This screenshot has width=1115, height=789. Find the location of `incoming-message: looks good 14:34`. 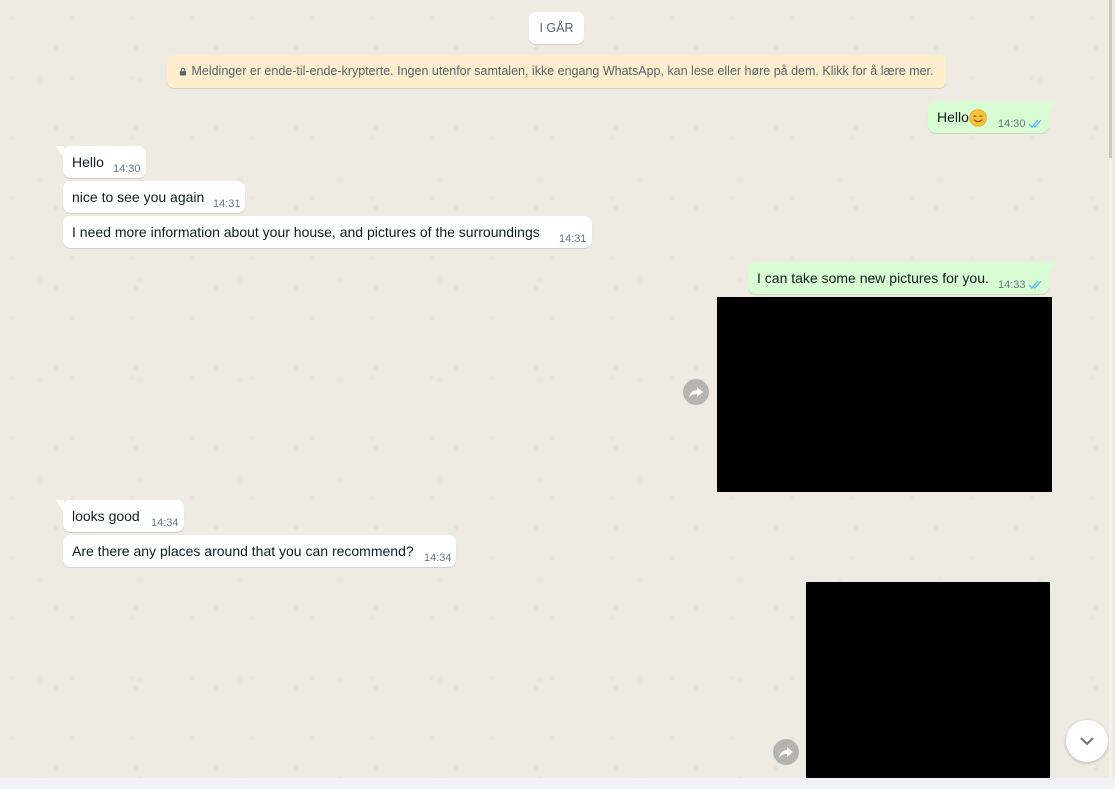

incoming-message: looks good 14:34 is located at coordinates (123, 516).